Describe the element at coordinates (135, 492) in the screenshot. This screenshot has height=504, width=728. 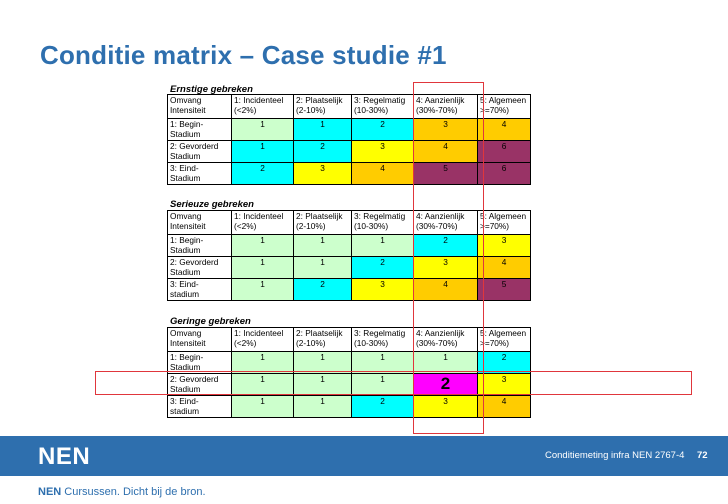
I see `tagline-text: Cursussen. Dicht bij de bron.` at that location.